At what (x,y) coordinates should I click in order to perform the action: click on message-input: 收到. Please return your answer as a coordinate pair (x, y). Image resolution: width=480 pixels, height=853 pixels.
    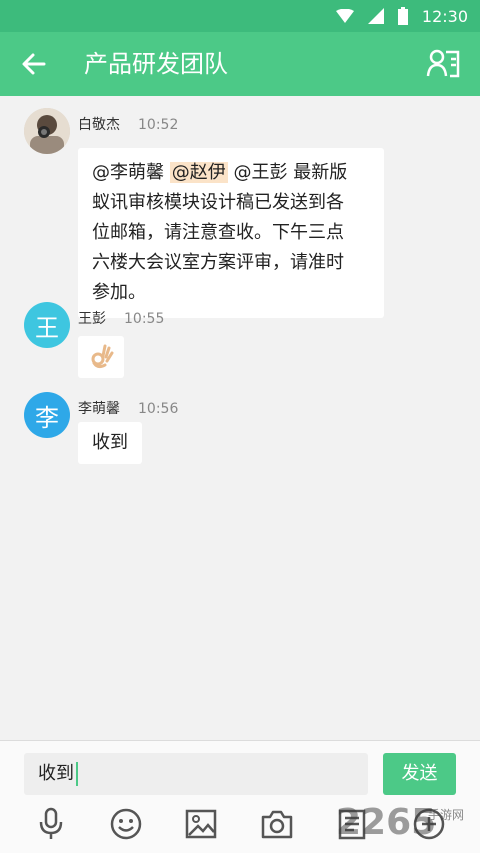
    Looking at the image, I should click on (196, 774).